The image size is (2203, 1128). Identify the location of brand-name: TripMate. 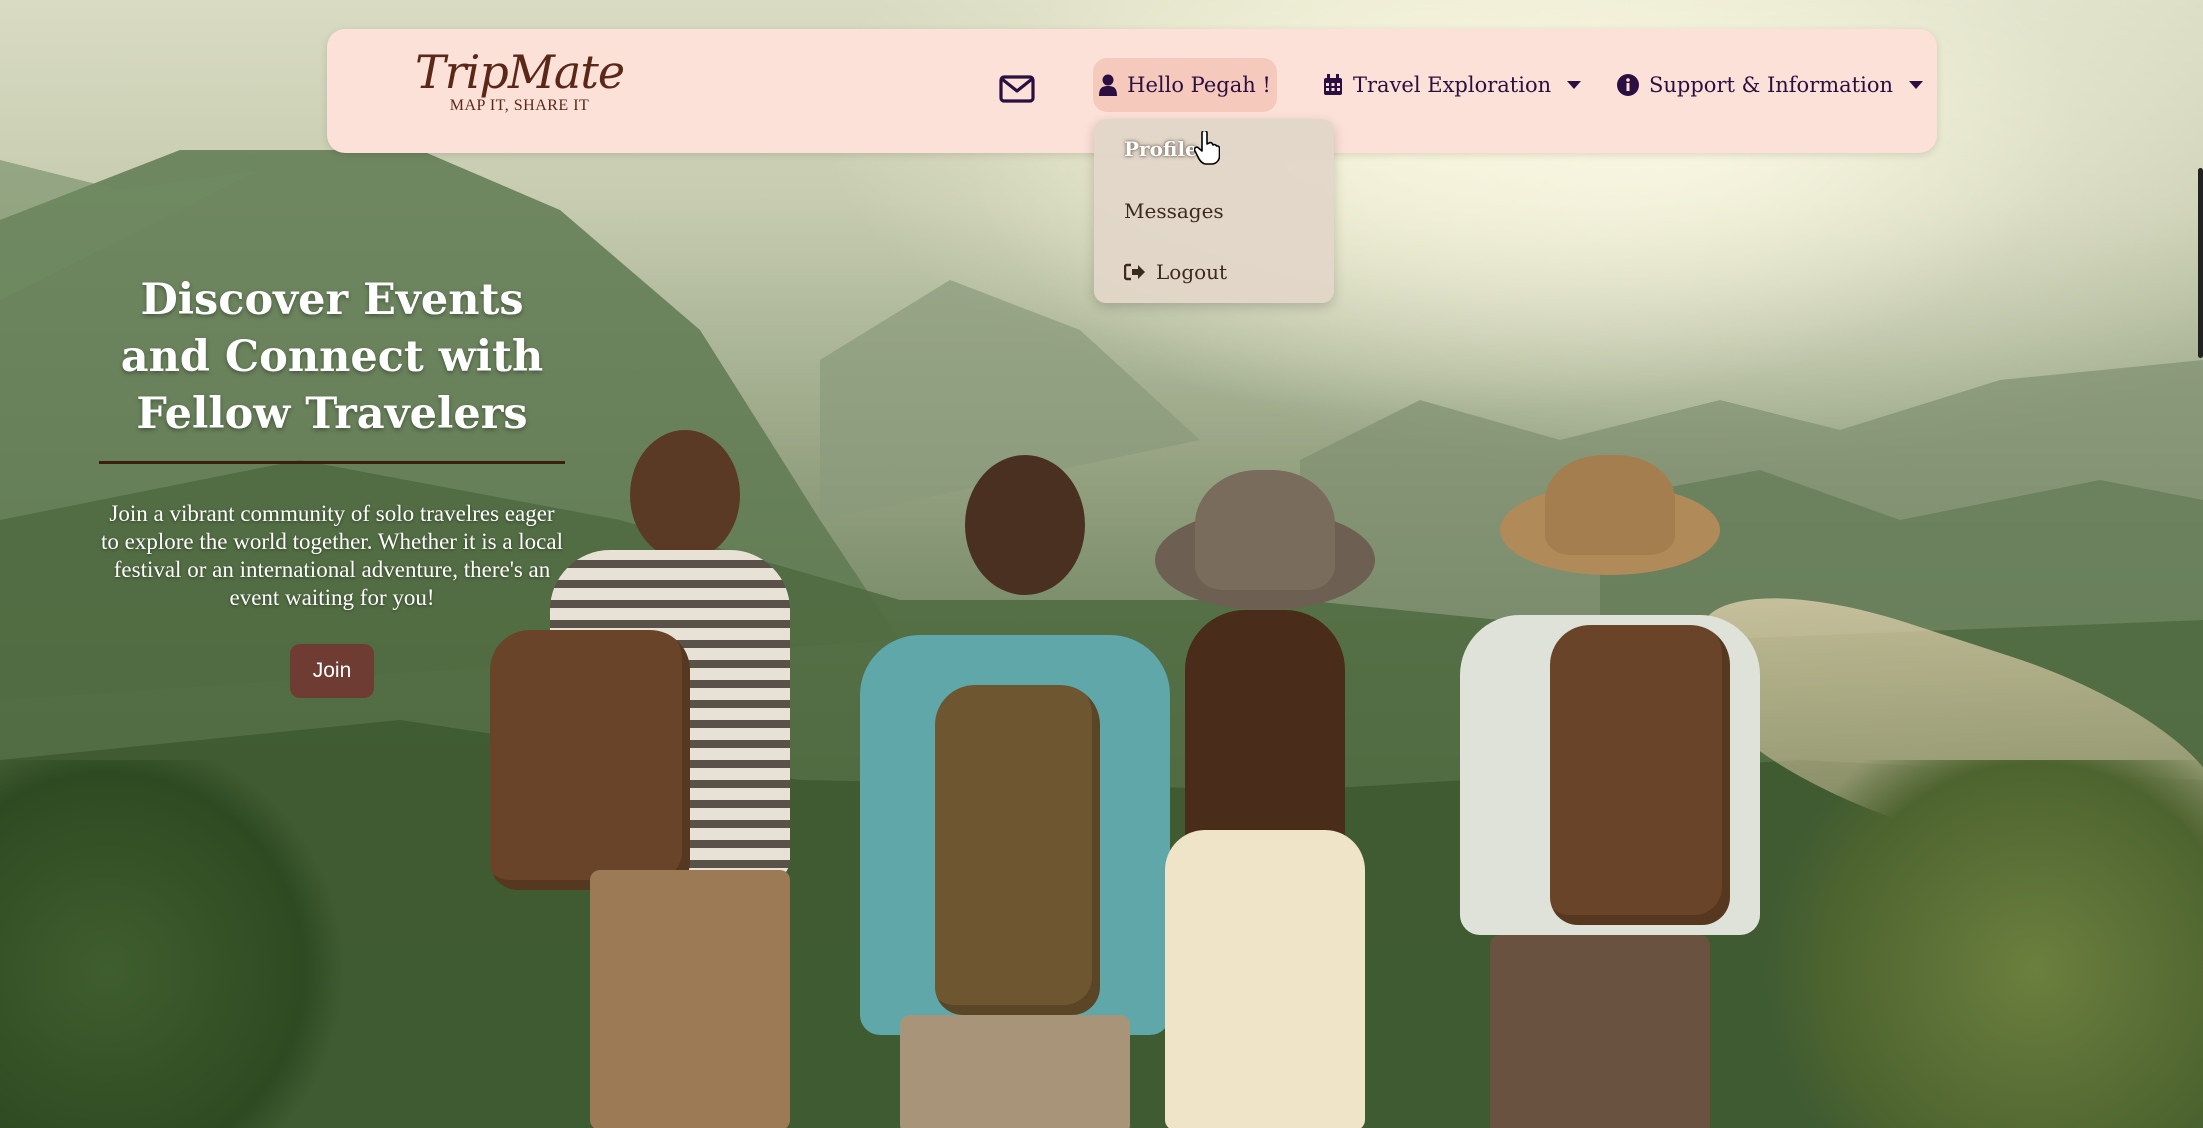
(520, 72).